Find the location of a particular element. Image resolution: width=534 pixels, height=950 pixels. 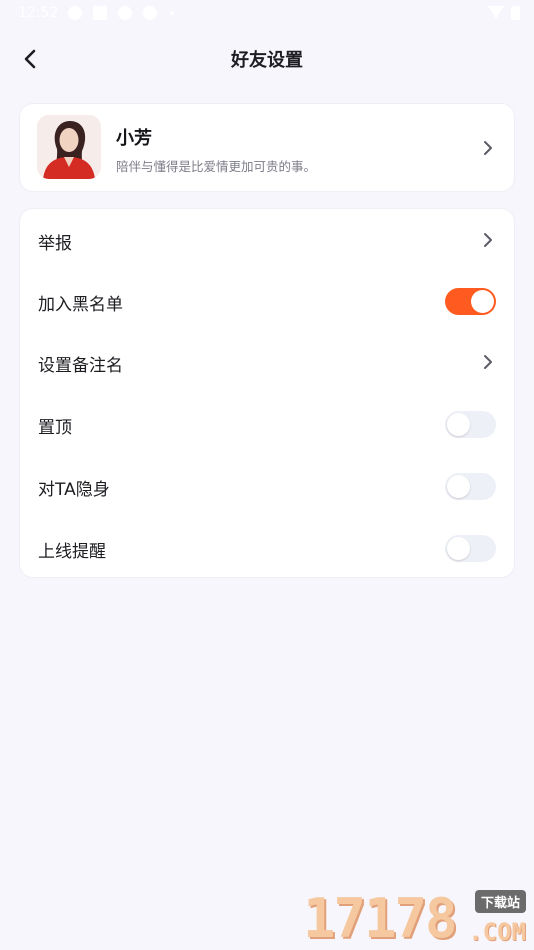

report-row: 举报 is located at coordinates (267, 240).